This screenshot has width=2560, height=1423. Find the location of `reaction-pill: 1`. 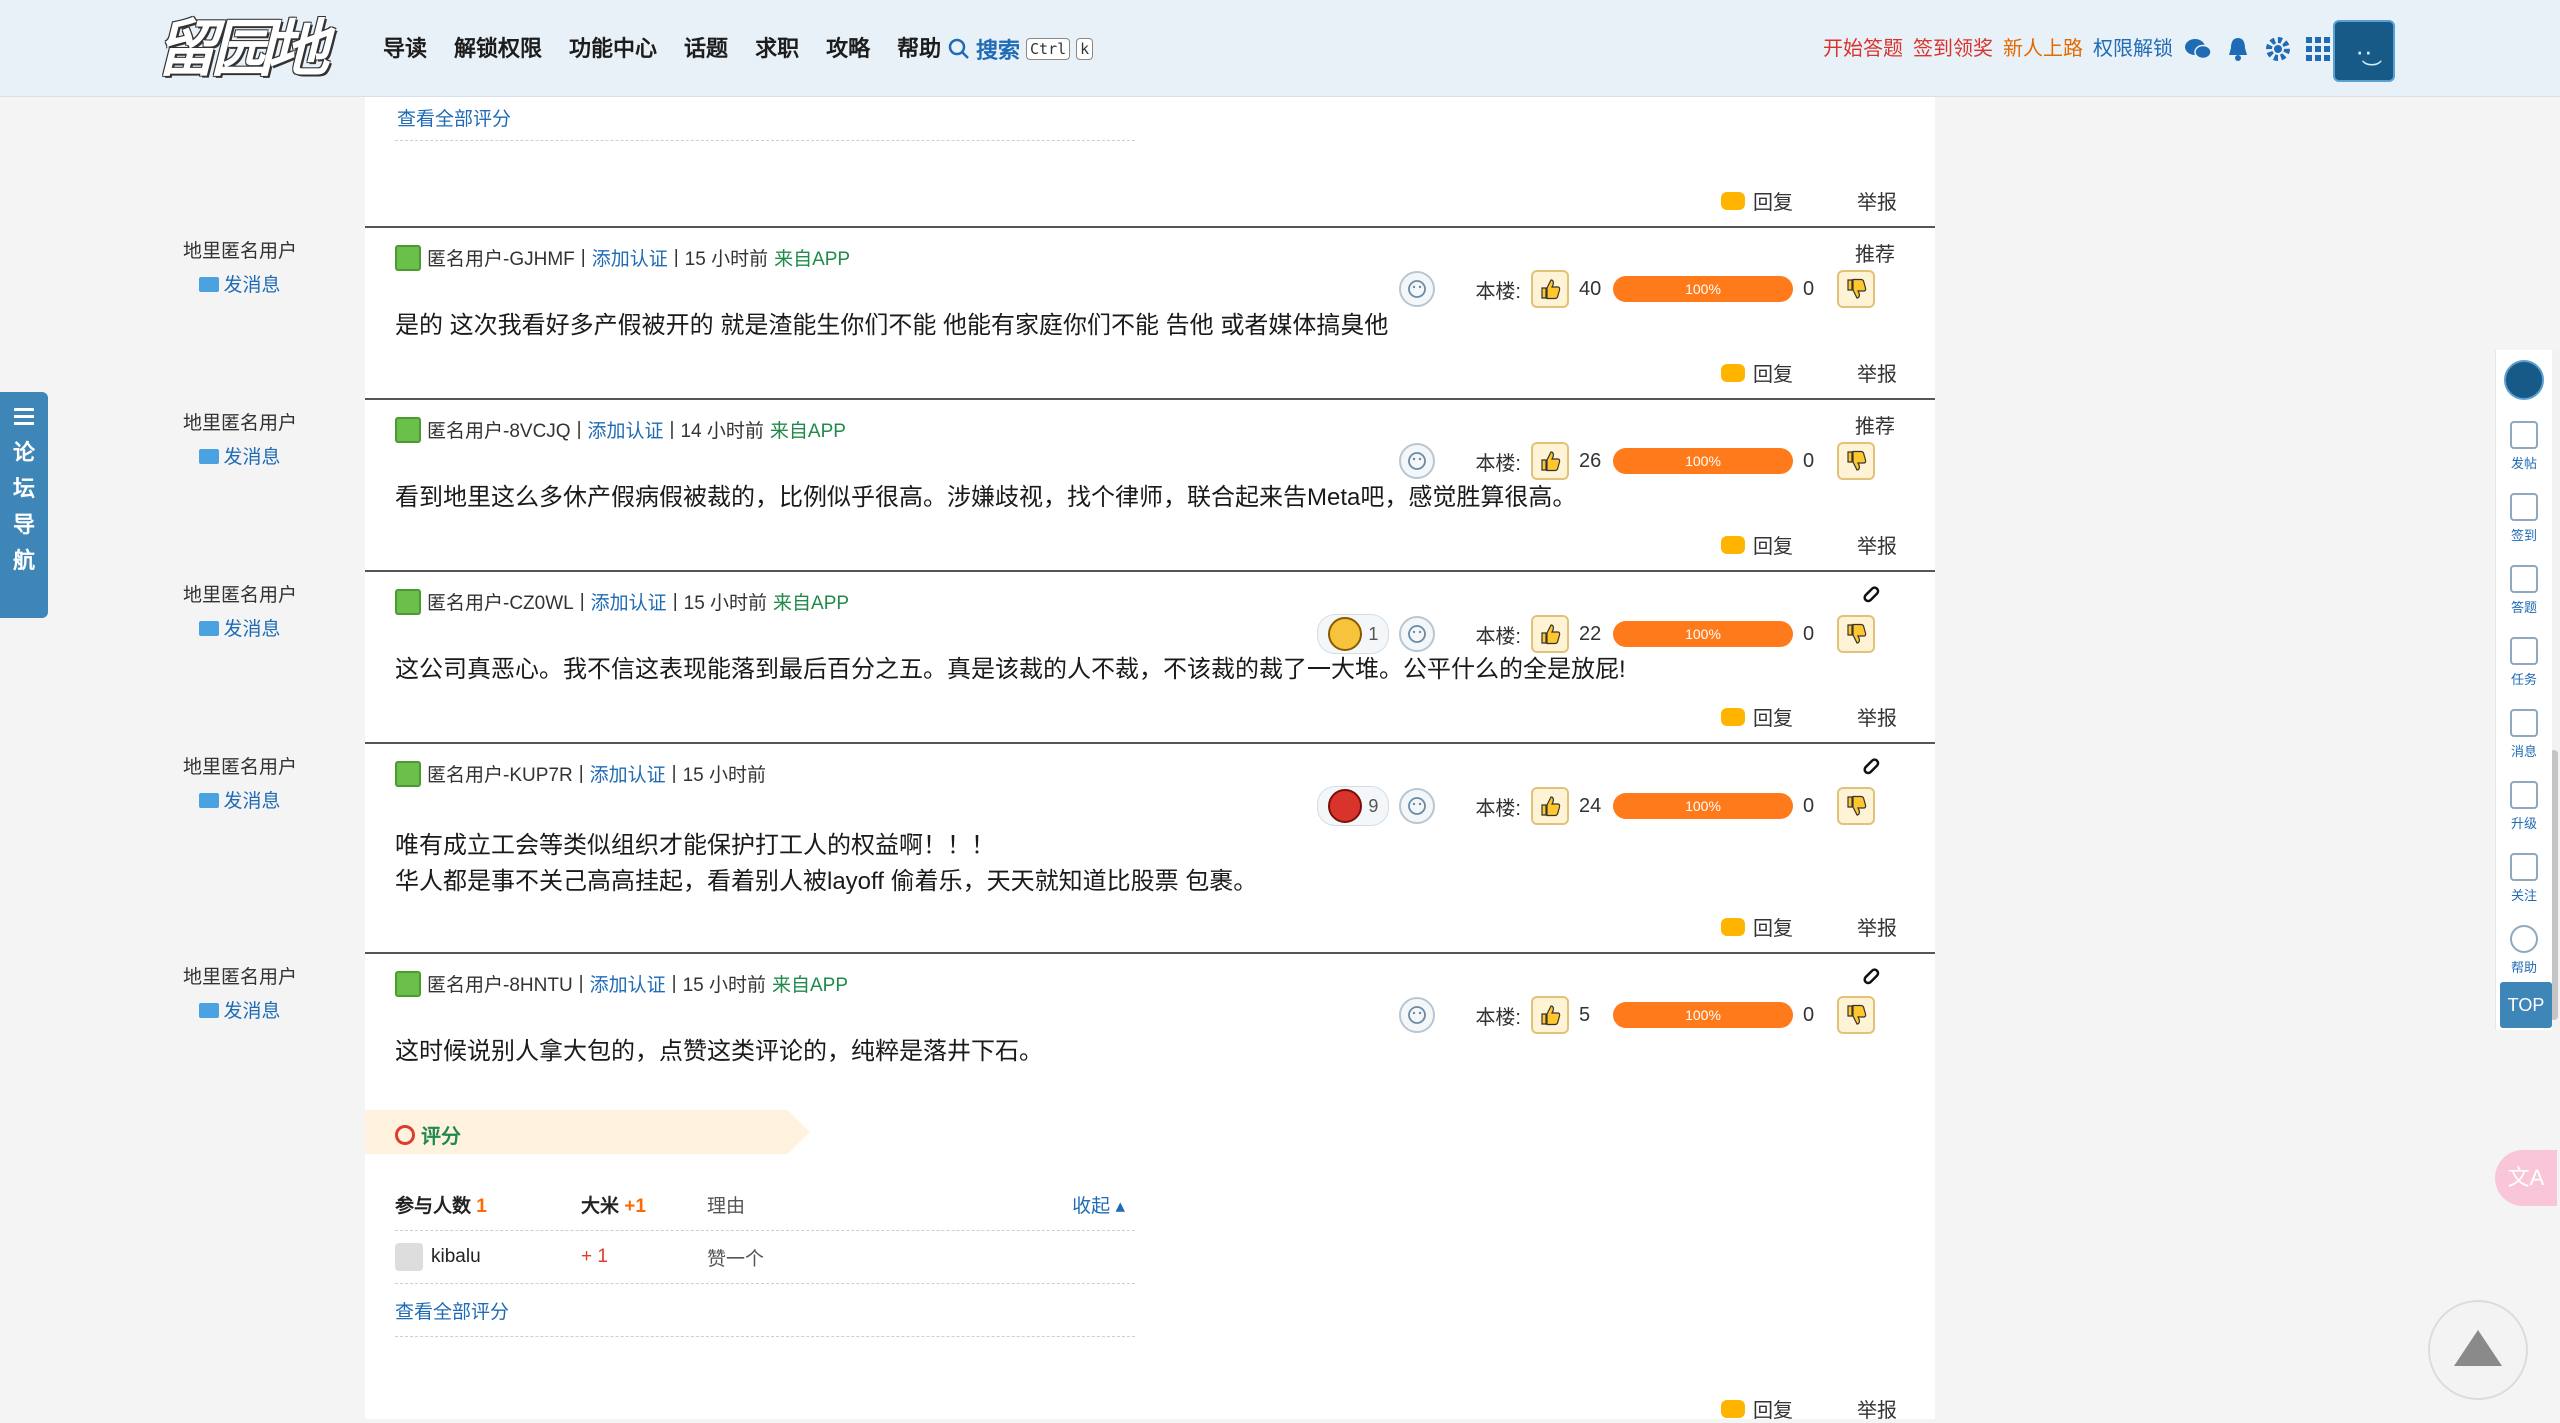

reaction-pill: 1 is located at coordinates (1353, 634).